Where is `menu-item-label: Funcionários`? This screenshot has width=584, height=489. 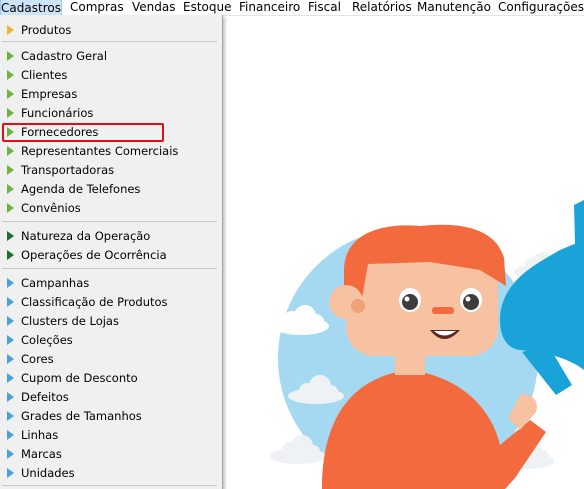 menu-item-label: Funcionários is located at coordinates (57, 113).